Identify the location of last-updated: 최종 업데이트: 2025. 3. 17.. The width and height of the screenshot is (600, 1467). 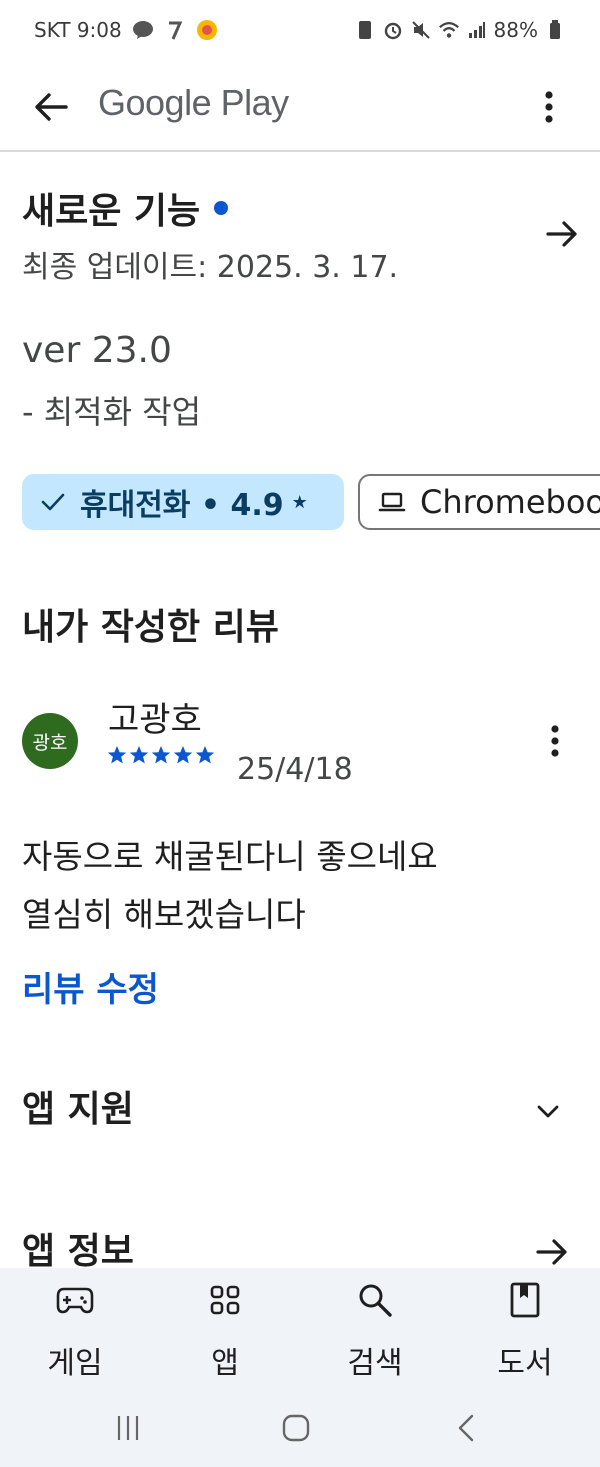
(210, 267).